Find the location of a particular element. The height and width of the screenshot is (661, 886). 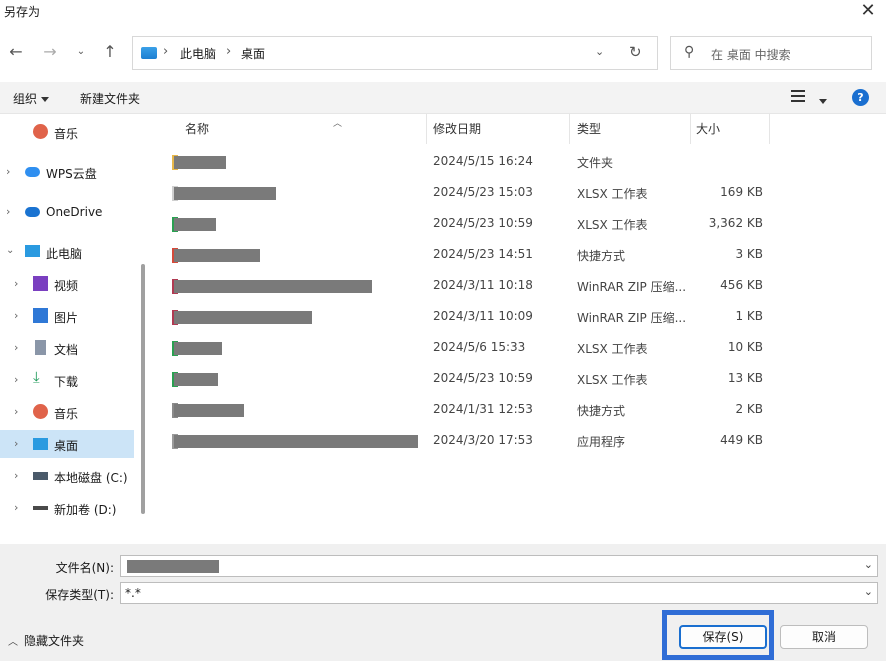

file-modified-date: 2024/1/31 12:53 is located at coordinates (483, 409).